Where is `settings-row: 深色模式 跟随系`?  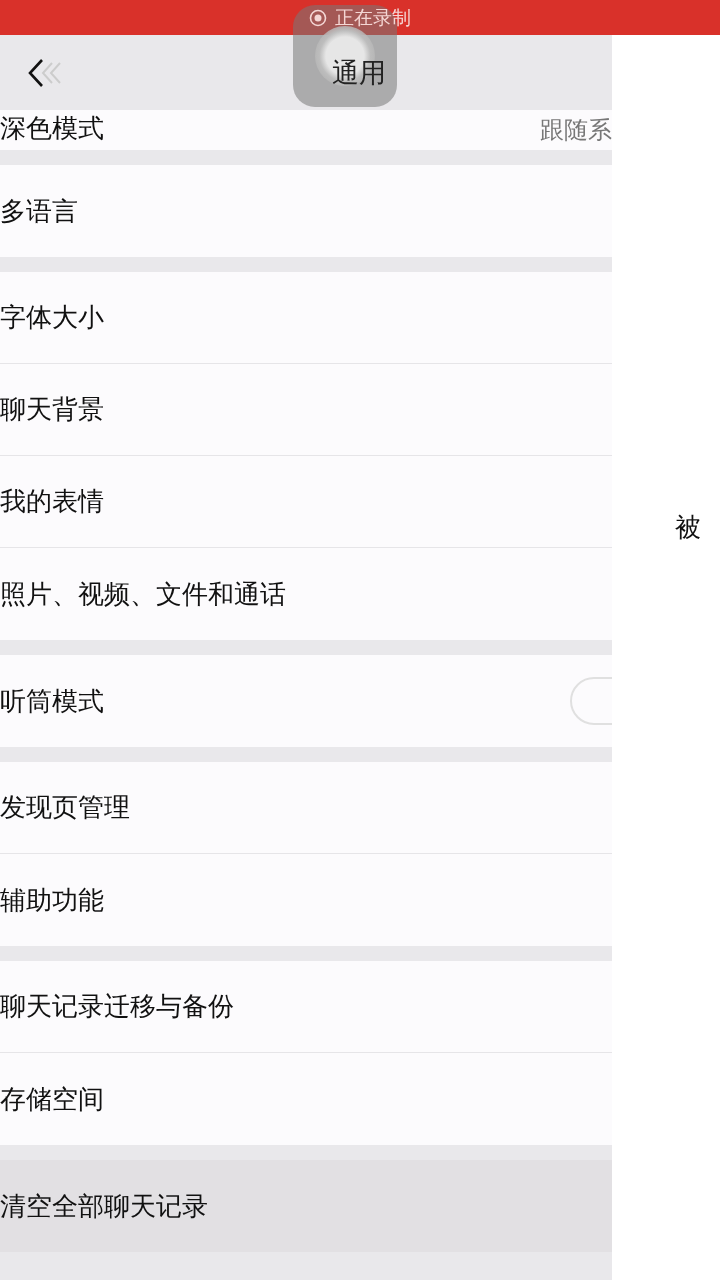
settings-row: 深色模式 跟随系 is located at coordinates (306, 130).